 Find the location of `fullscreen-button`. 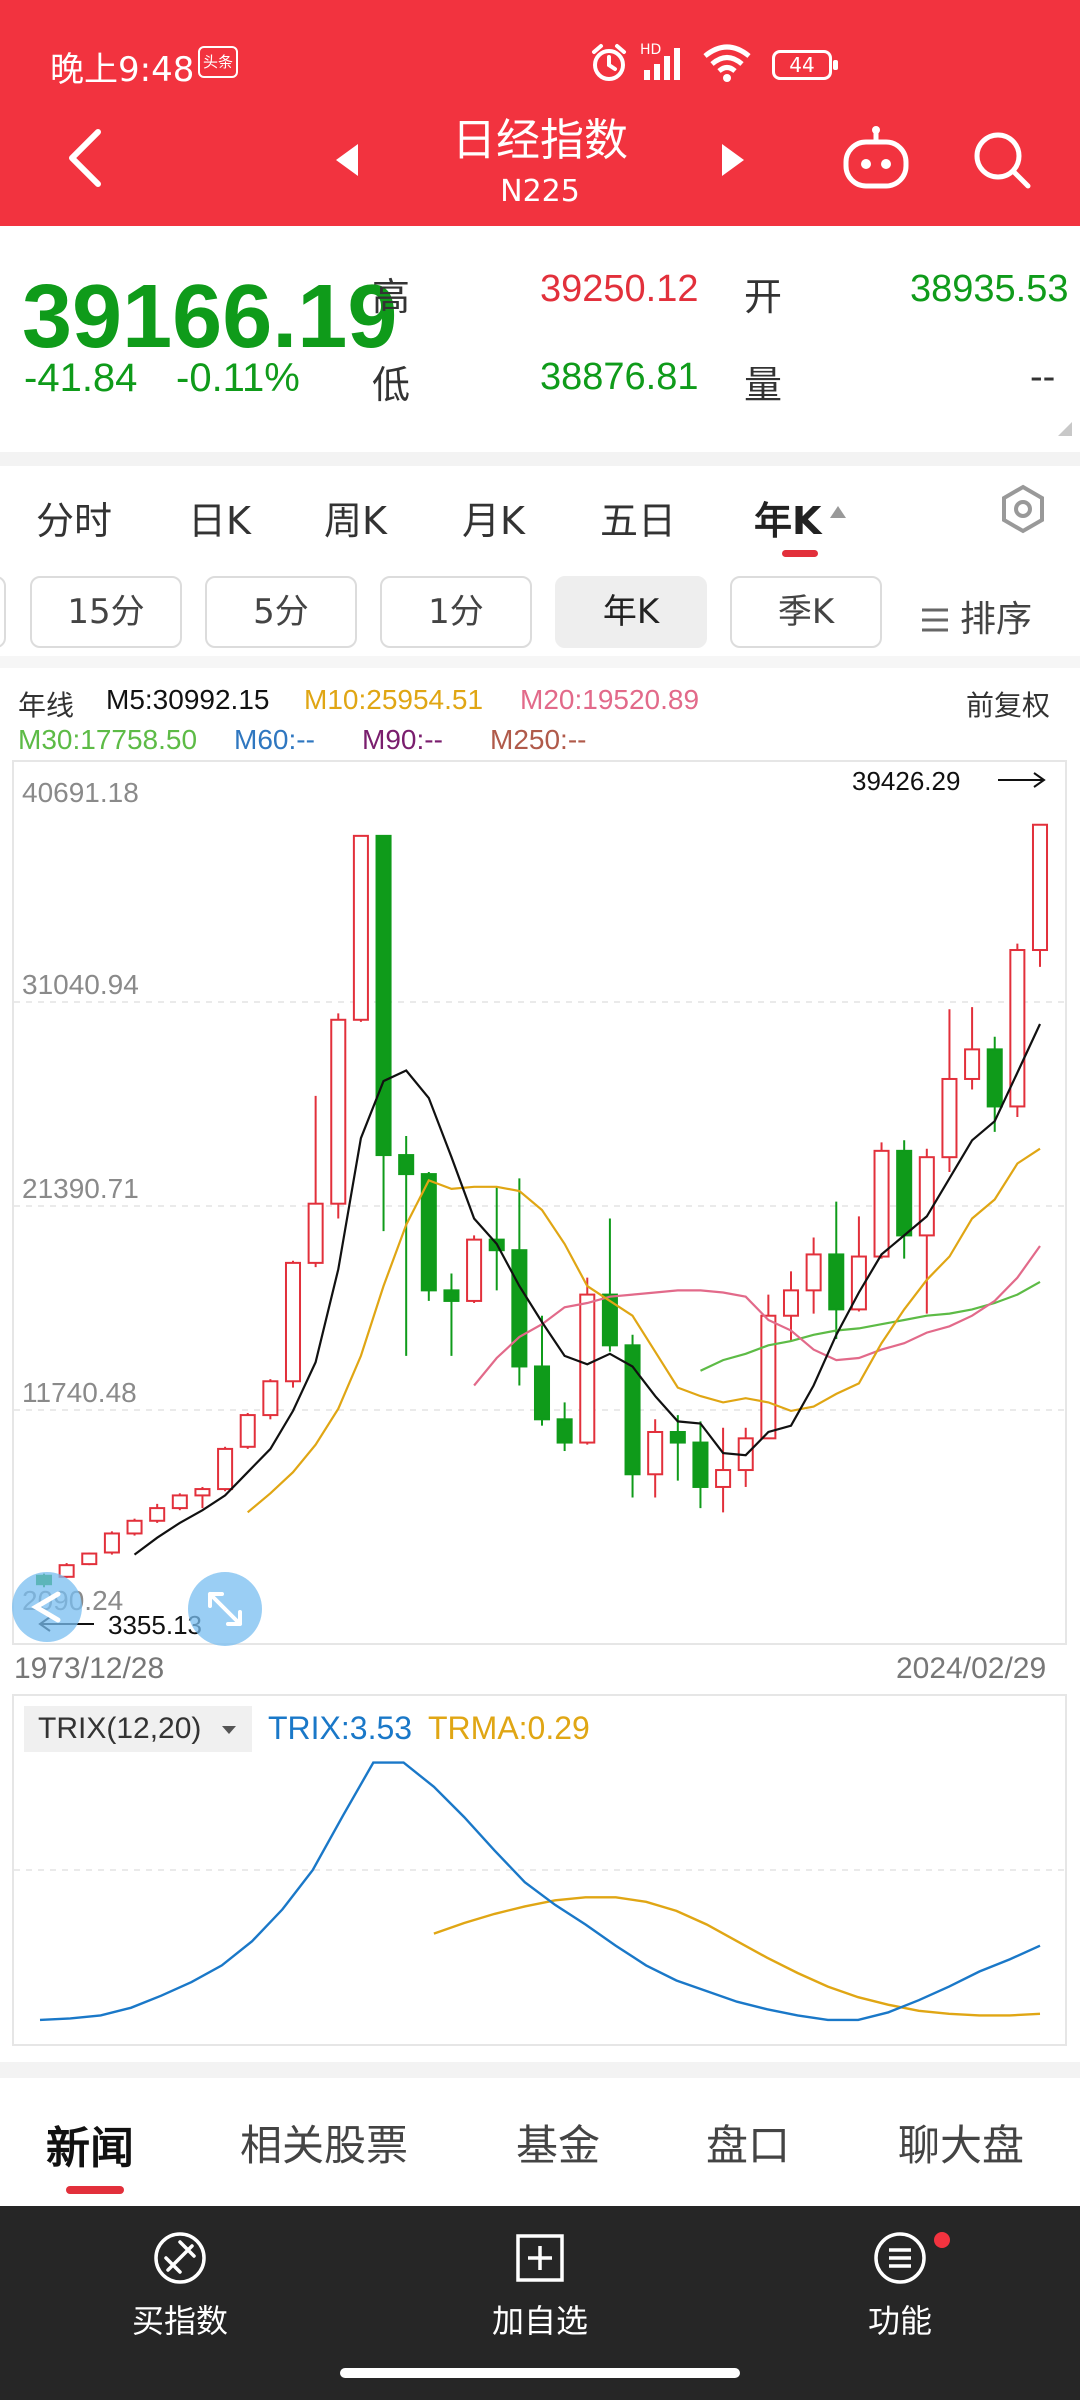

fullscreen-button is located at coordinates (225, 1609).